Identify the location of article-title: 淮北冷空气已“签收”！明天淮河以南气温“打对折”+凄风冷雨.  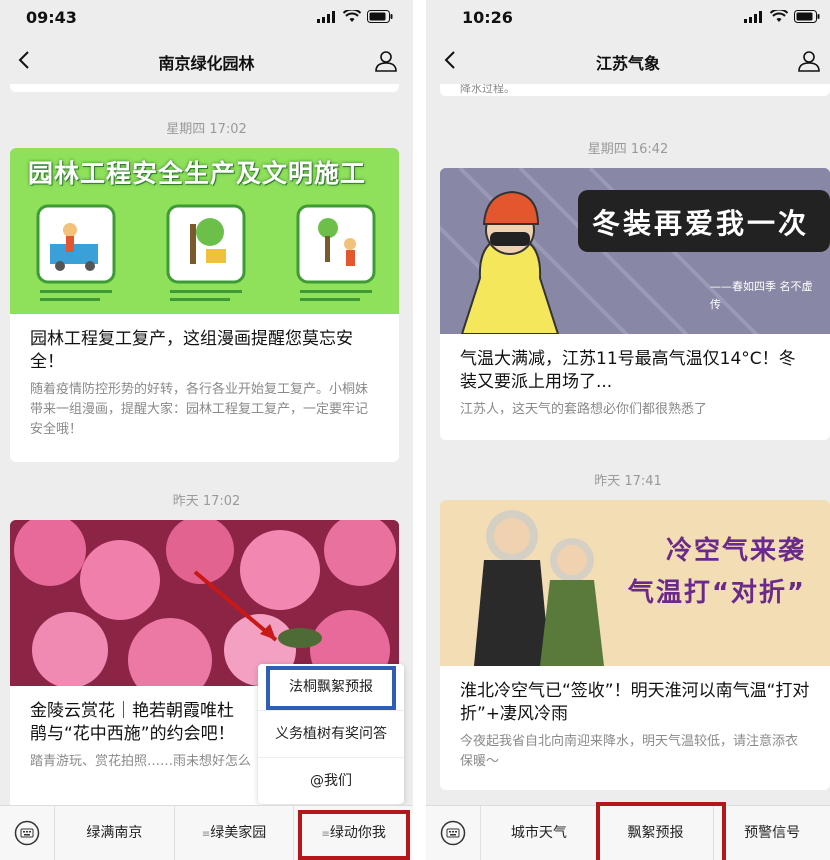
(635, 696).